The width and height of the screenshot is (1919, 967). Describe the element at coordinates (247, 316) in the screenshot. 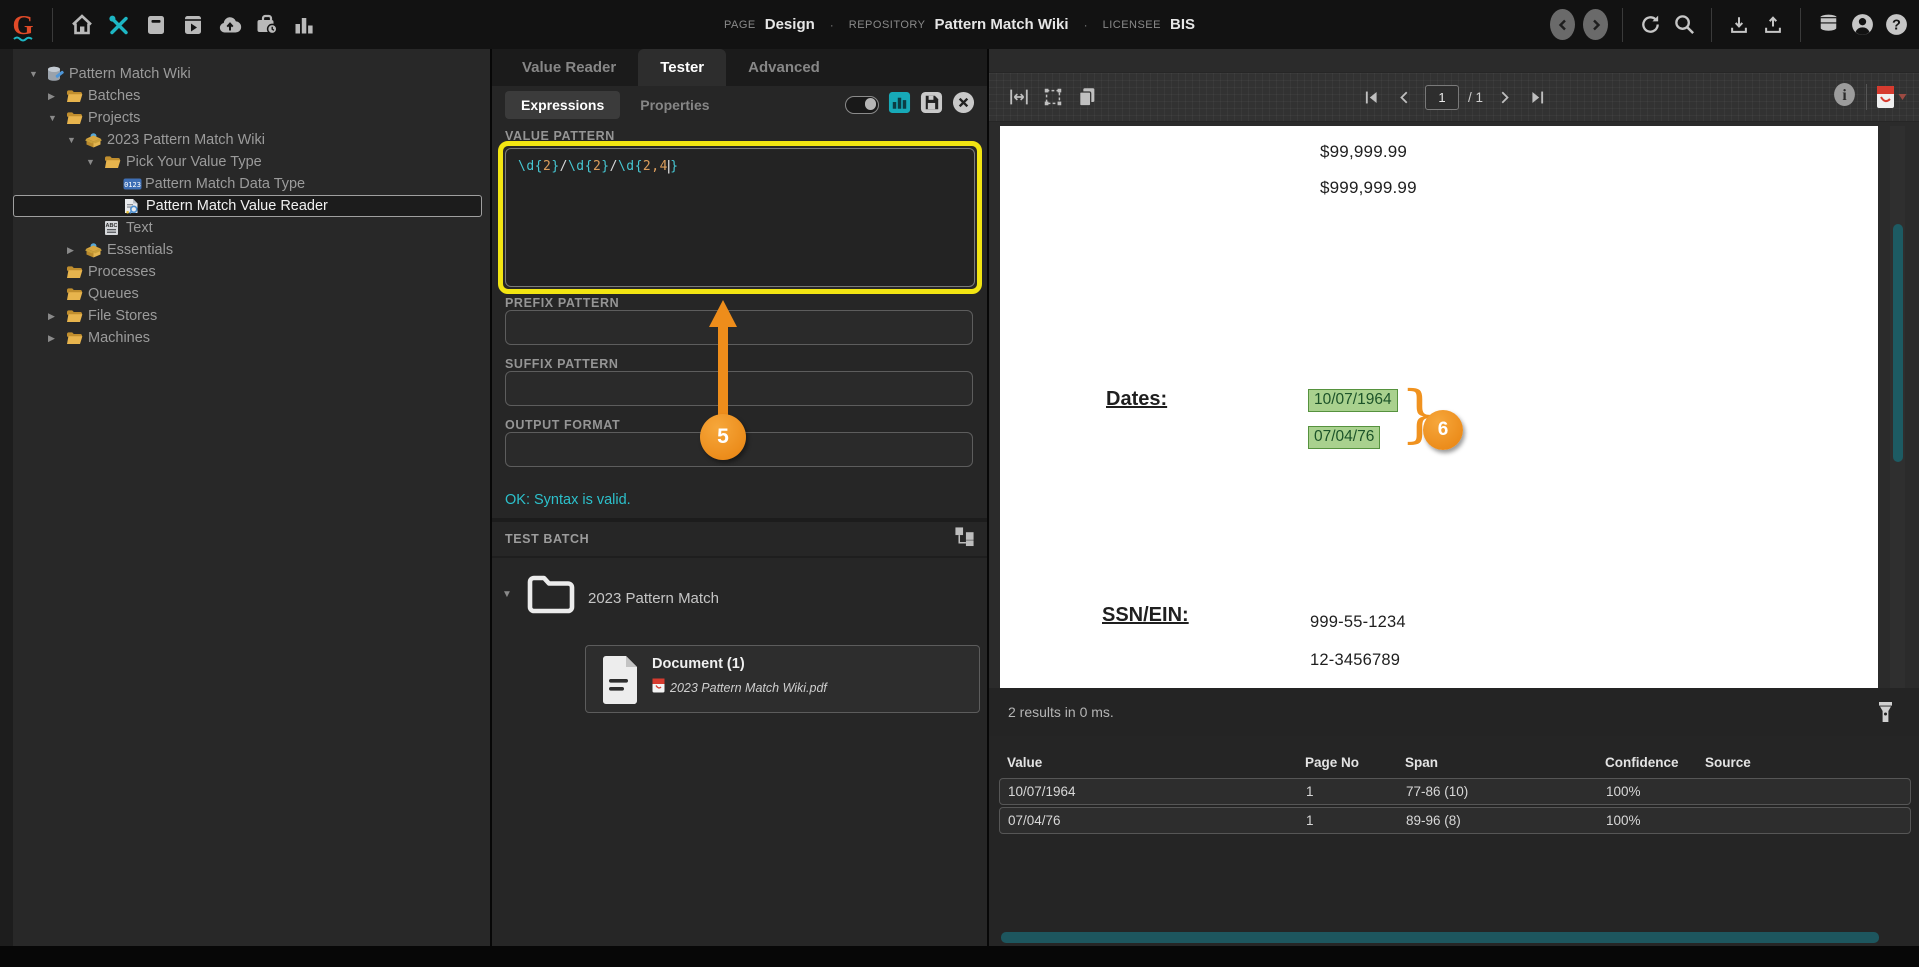

I see `tree-item-file-stores: ▶ File Stores` at that location.